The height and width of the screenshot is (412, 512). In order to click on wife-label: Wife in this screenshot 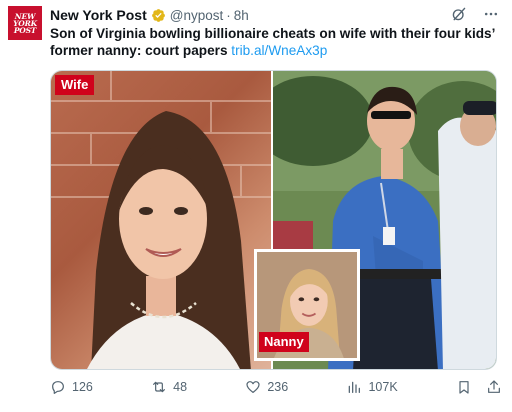, I will do `click(75, 85)`.